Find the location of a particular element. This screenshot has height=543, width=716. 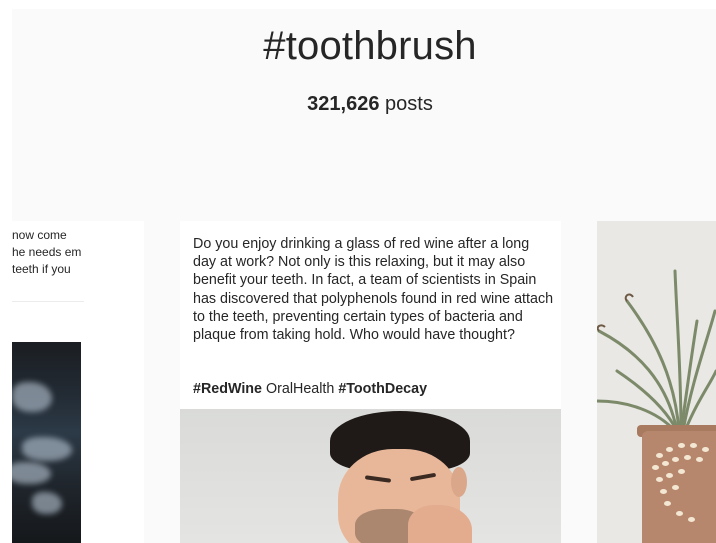

post-count-label: posts is located at coordinates (409, 104).